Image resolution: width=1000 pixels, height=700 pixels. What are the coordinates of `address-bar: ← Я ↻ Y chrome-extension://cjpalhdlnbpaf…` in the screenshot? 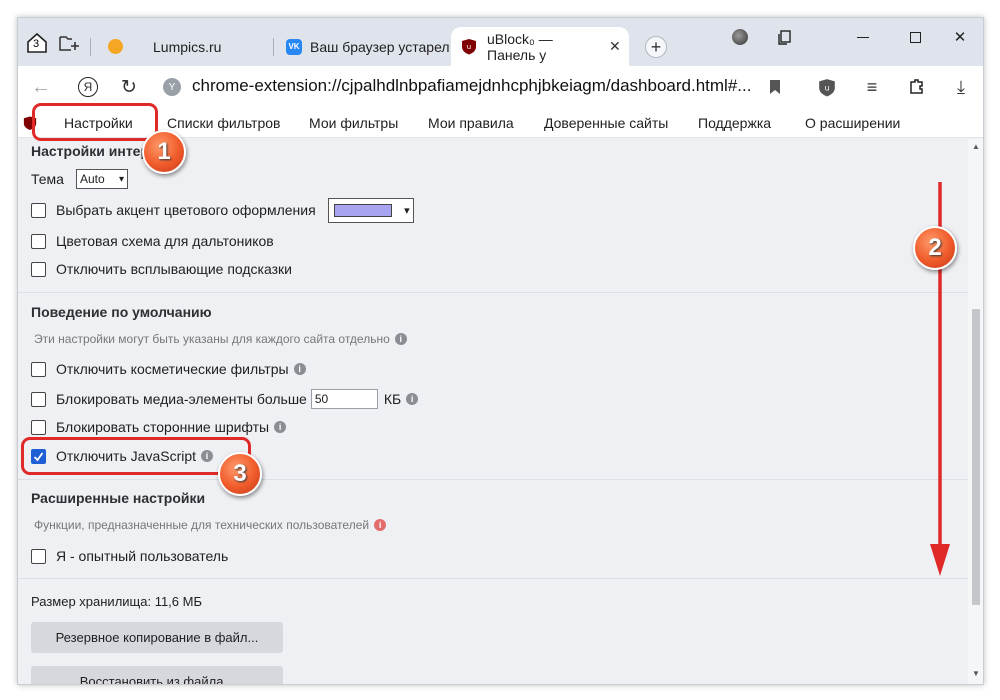 It's located at (500, 87).